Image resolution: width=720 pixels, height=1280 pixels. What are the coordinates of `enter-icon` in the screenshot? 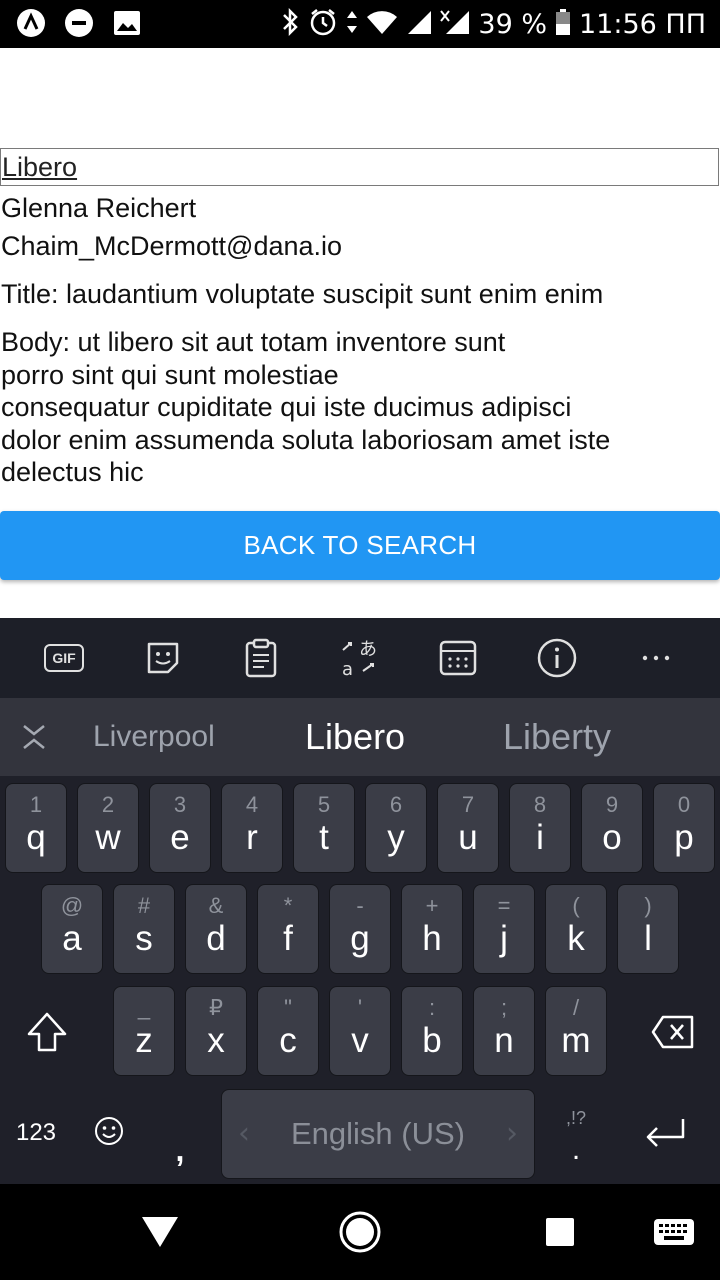 It's located at (666, 1133).